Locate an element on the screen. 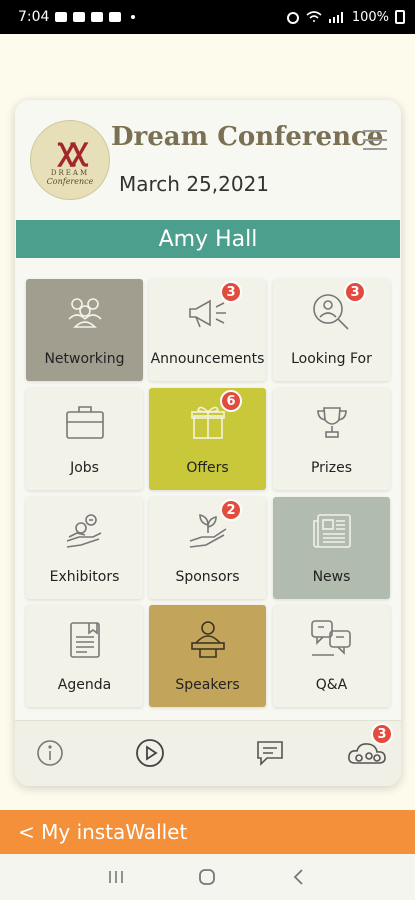 This screenshot has width=415, height=900. tile-sponsors: Sponsors 2 is located at coordinates (207, 548).